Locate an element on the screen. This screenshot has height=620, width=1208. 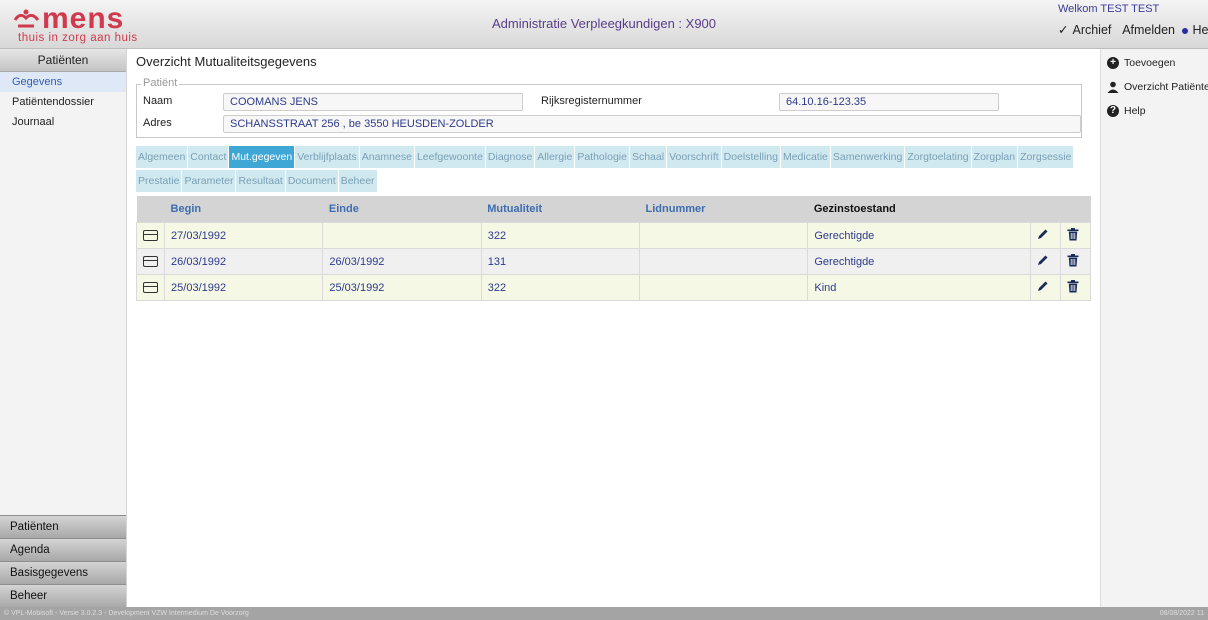
cell-einde: 25/03/1992 is located at coordinates (402, 287).